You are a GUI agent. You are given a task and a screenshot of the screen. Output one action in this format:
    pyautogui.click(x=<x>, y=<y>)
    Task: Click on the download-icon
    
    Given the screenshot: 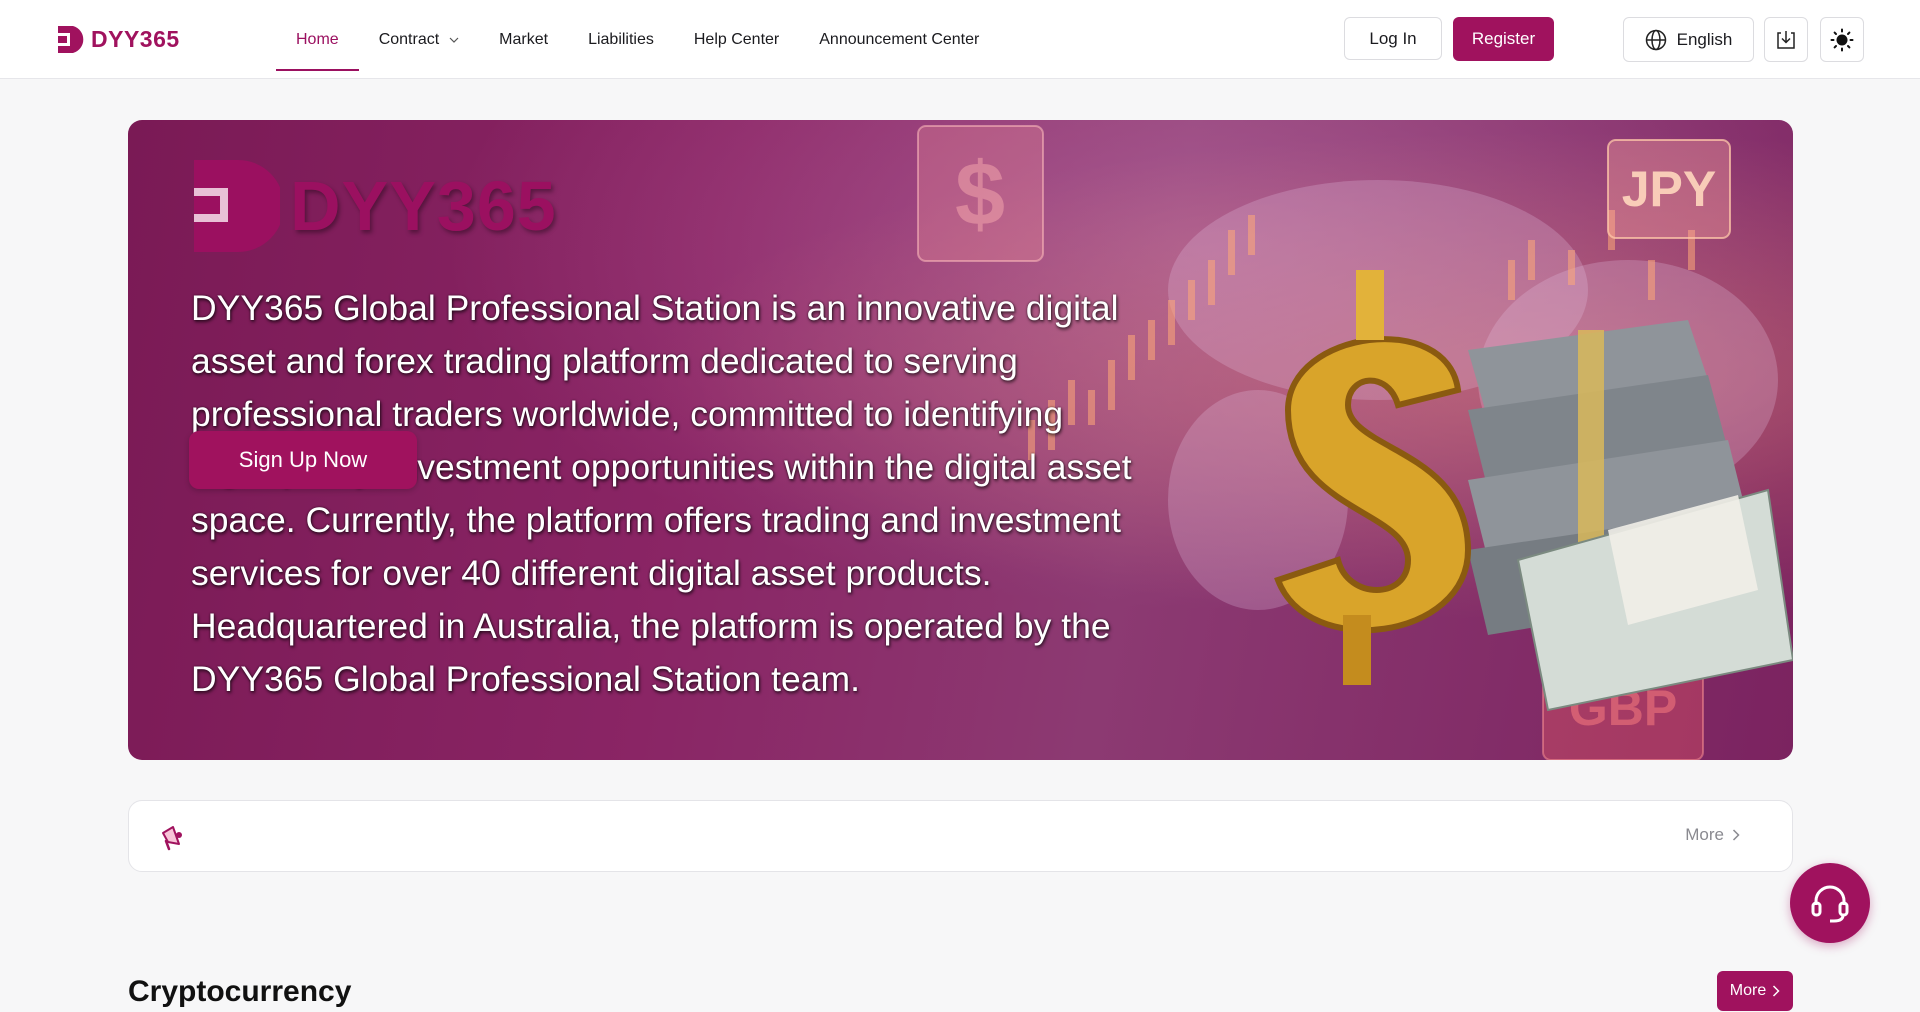 What is the action you would take?
    pyautogui.click(x=1786, y=39)
    